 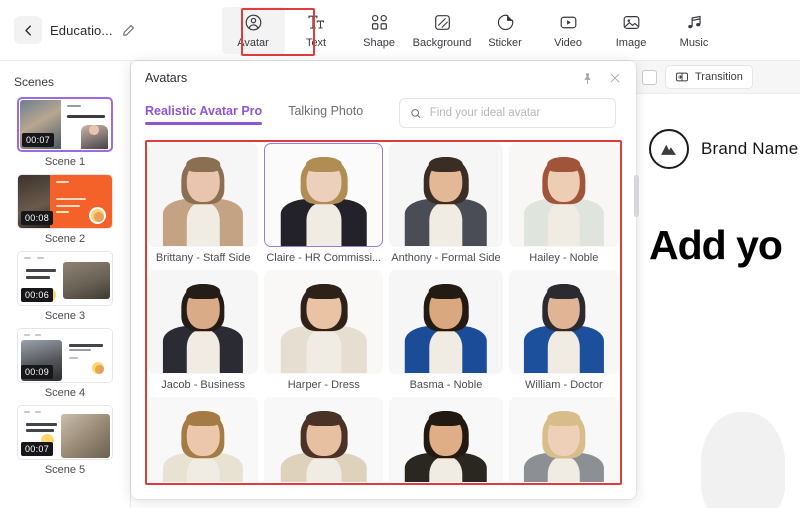 What do you see at coordinates (204, 114) in the screenshot?
I see `tab-realistic-avatar-pro: Realistic Avatar Pro` at bounding box center [204, 114].